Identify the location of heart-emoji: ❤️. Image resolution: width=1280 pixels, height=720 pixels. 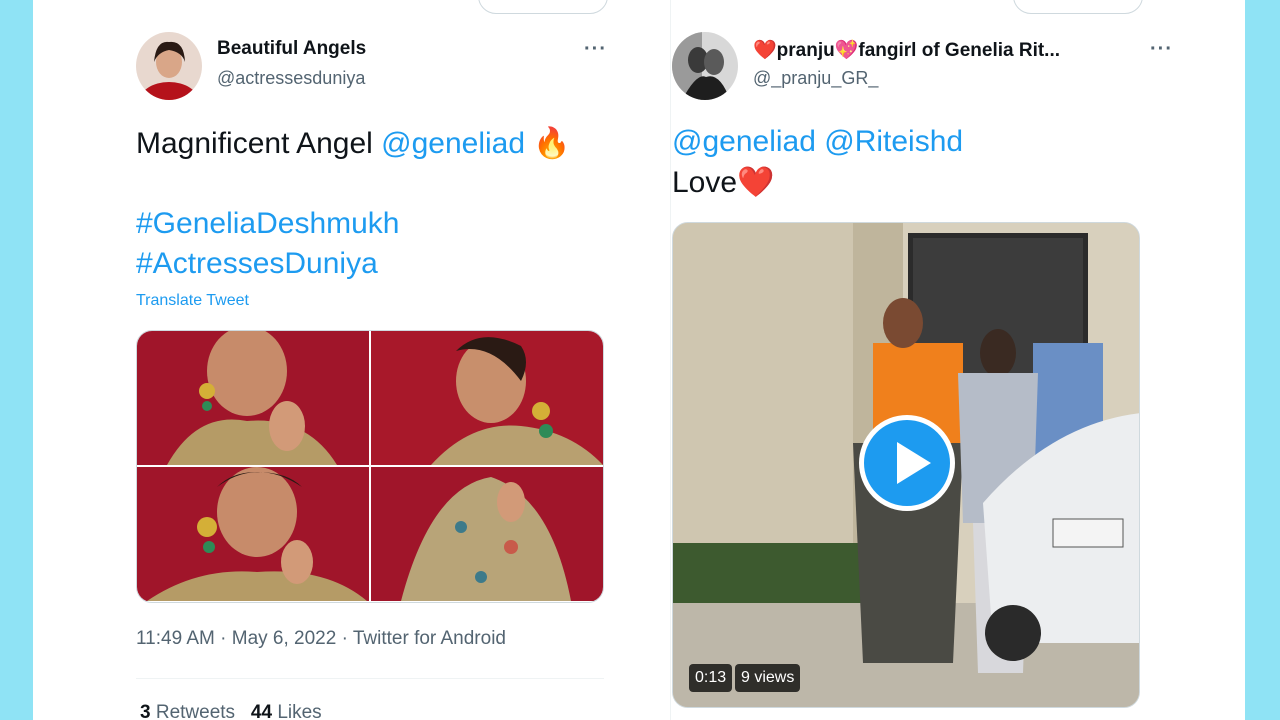
(756, 182).